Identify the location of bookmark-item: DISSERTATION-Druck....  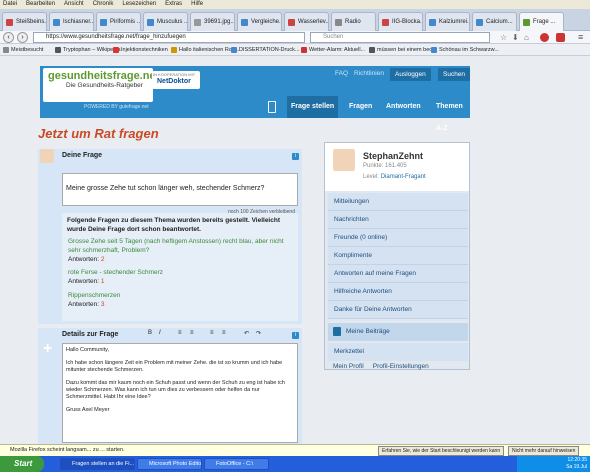
(265, 50).